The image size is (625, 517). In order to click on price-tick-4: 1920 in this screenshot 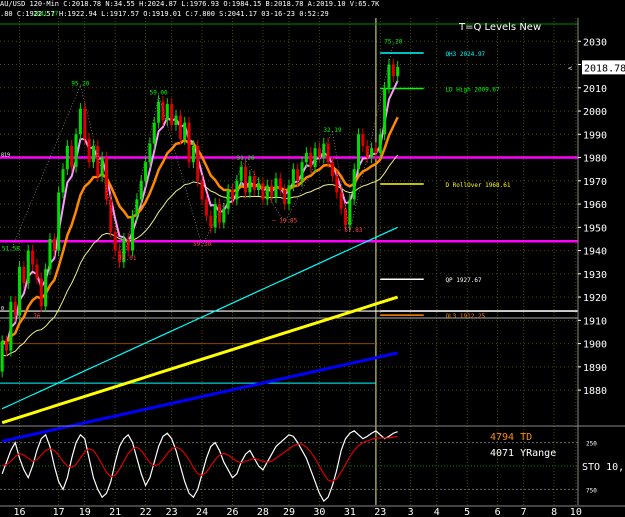, I will do `click(595, 298)`.